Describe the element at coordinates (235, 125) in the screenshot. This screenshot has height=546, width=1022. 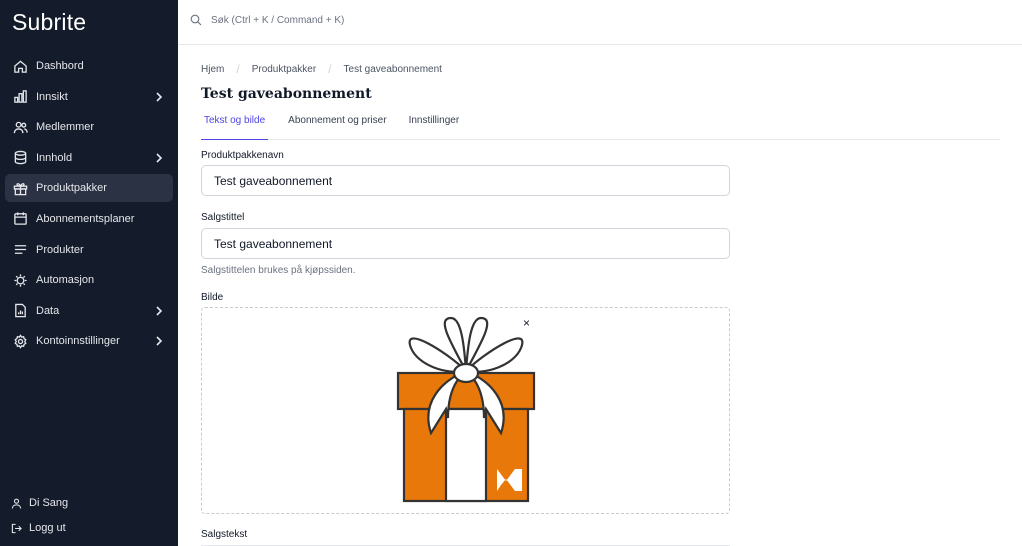
I see `tab-tekst-og-bilde: Tekst og bilde` at that location.